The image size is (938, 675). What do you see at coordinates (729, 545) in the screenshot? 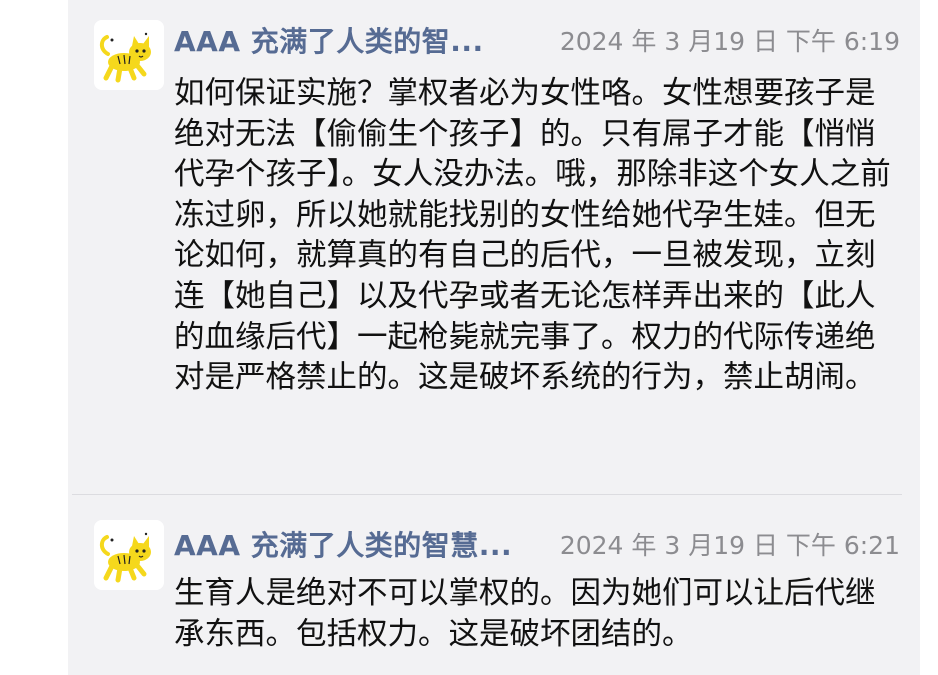
I see `timestamp: 2024 年 3 月19 日 下午 6:21` at bounding box center [729, 545].